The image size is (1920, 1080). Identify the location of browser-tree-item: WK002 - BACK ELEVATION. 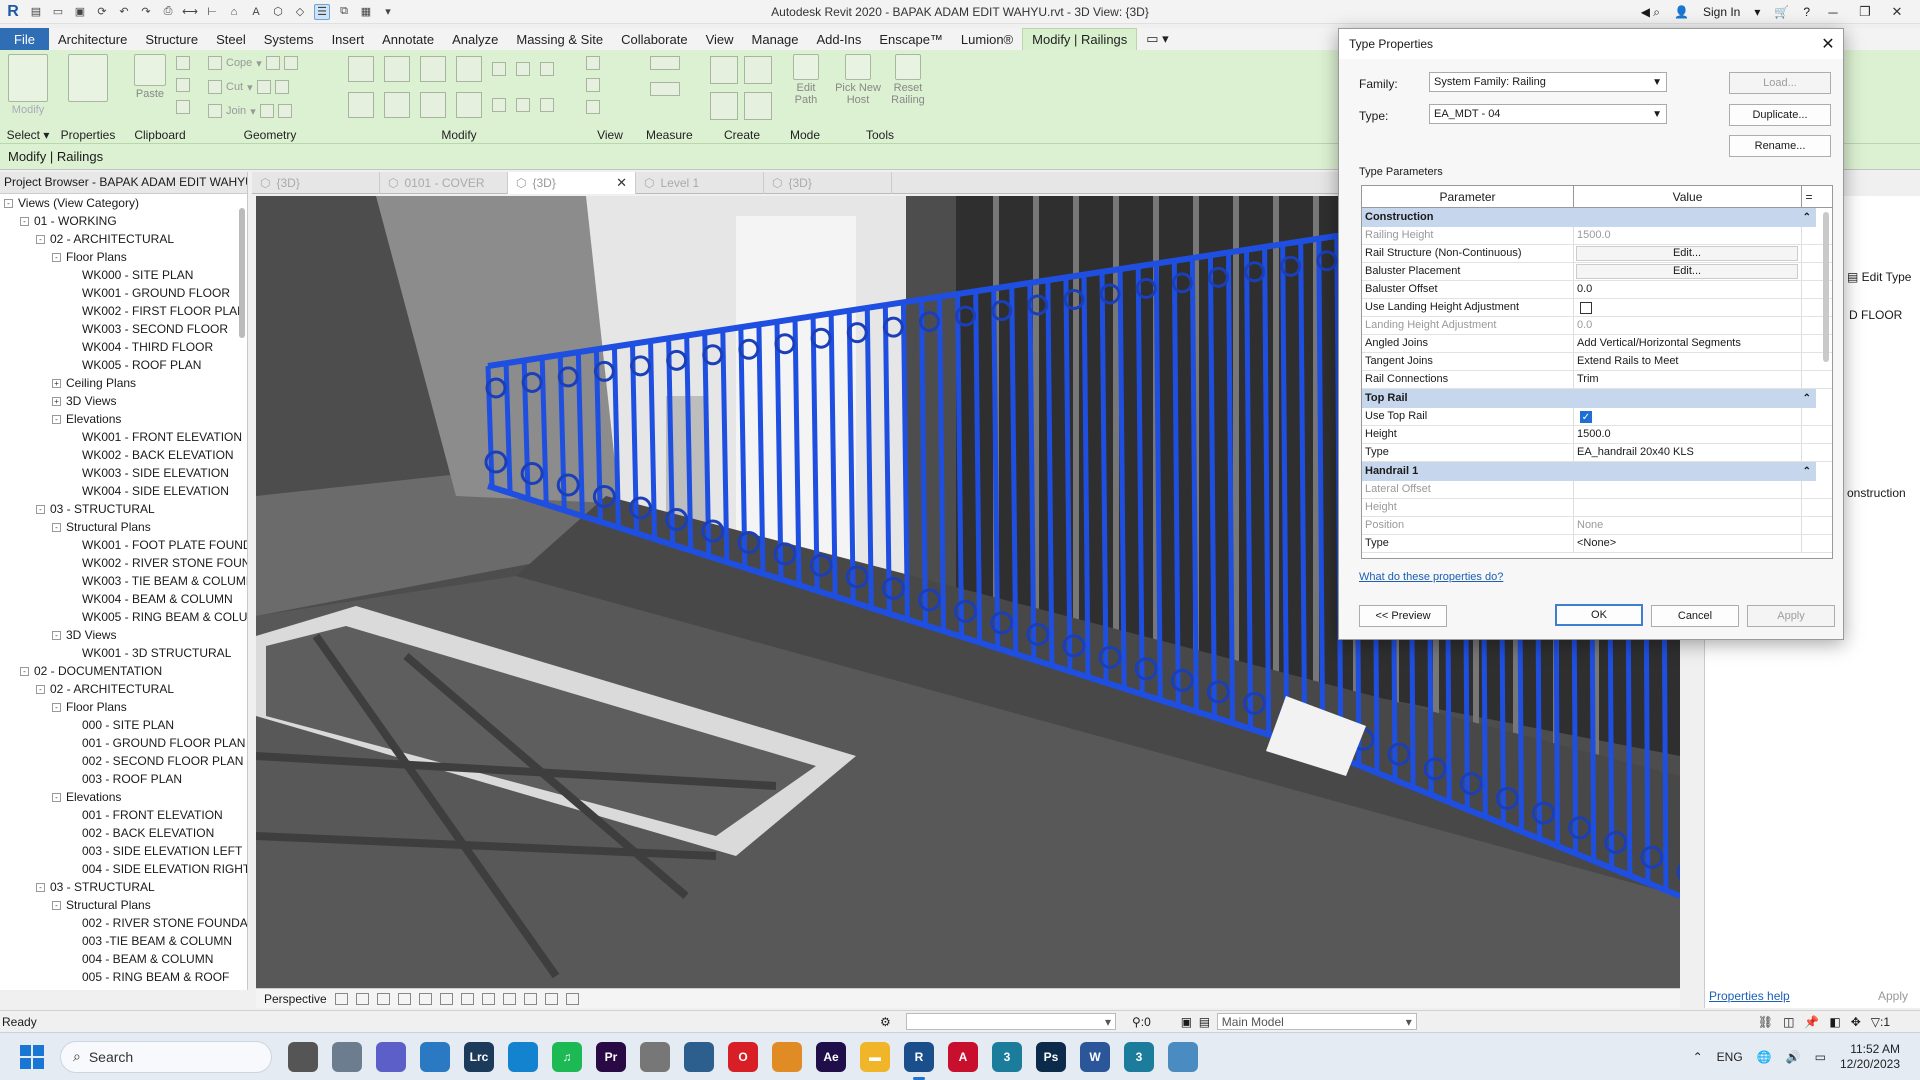
(123, 455).